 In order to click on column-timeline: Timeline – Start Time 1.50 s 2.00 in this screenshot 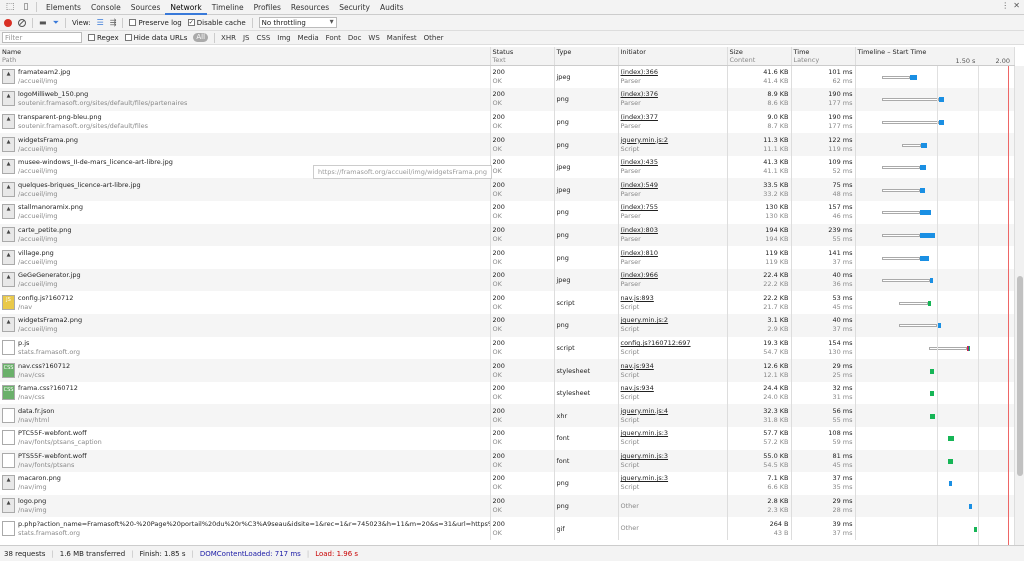, I will do `click(935, 56)`.